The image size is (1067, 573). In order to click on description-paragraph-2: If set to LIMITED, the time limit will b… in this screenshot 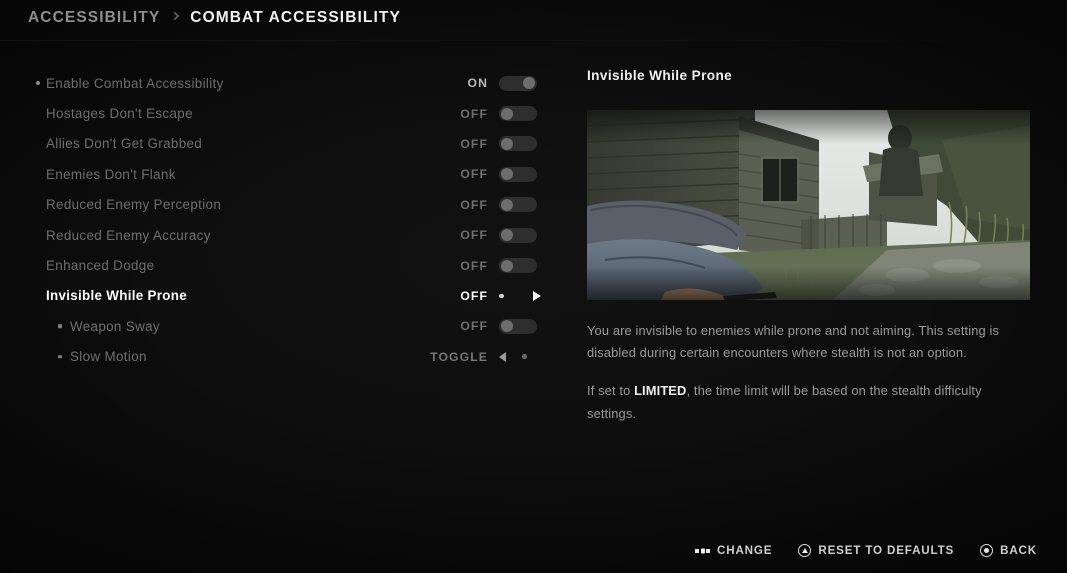, I will do `click(810, 402)`.